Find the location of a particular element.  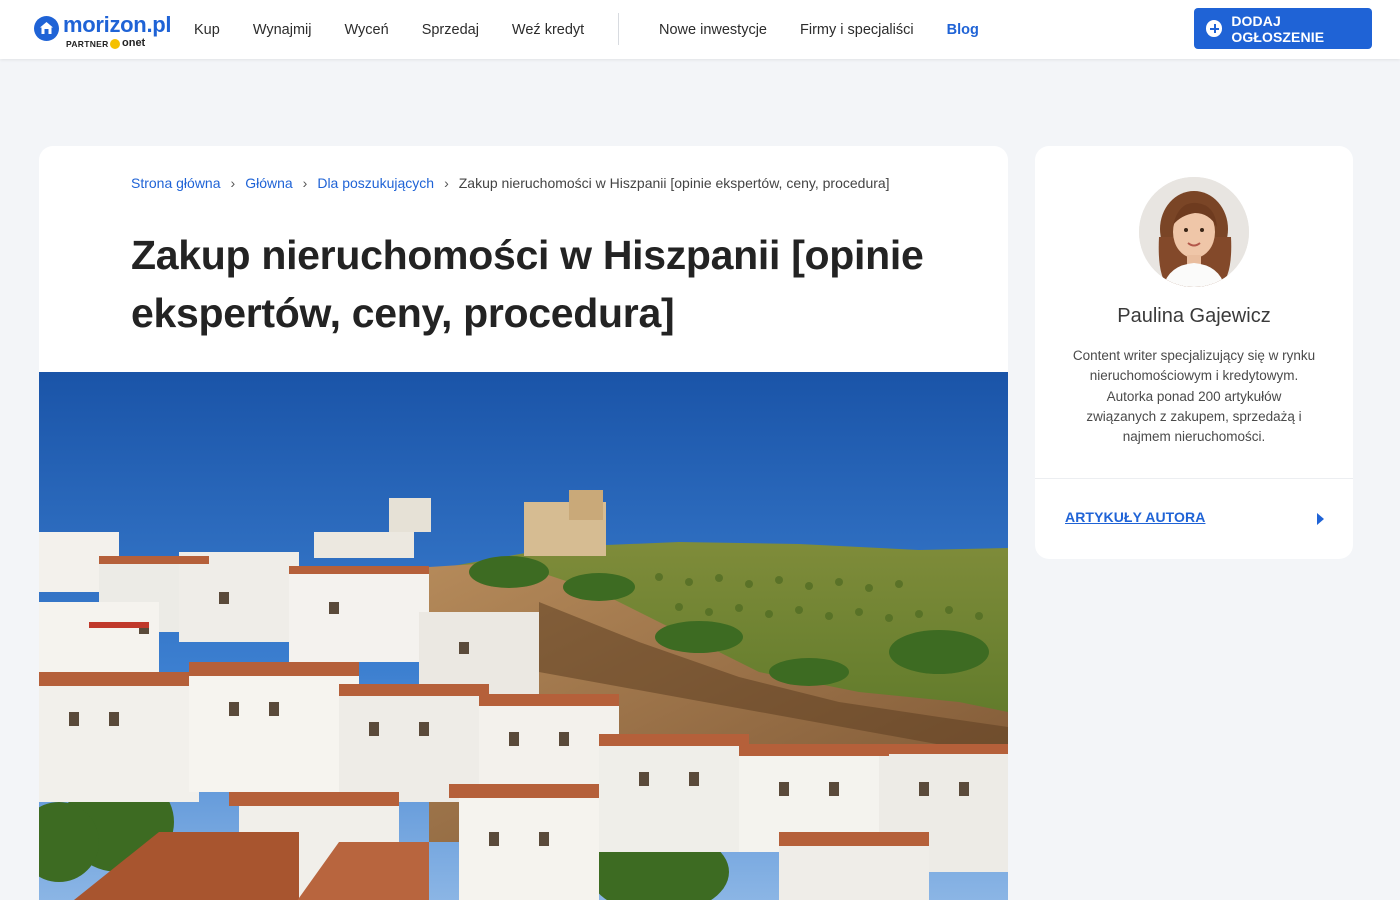

morizon-logo: morizon.pl PARTNER onet is located at coordinates (104, 32).